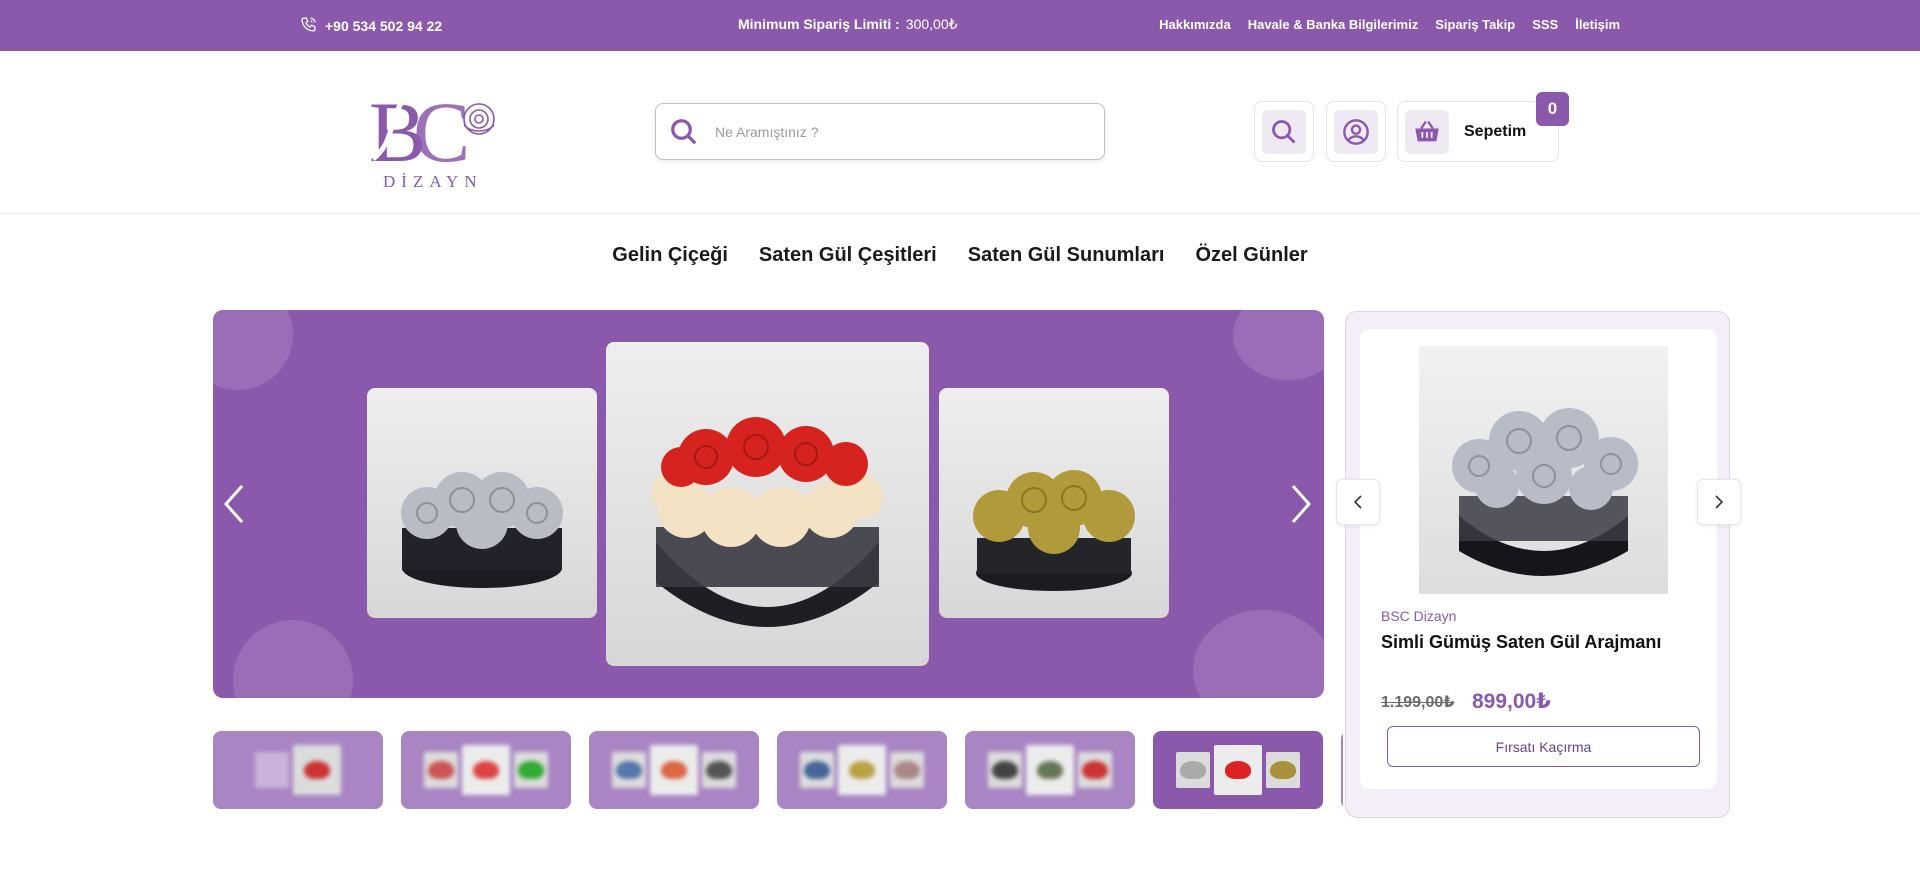 The width and height of the screenshot is (1920, 869). Describe the element at coordinates (482, 503) in the screenshot. I see `slide-image-silver-roses` at that location.